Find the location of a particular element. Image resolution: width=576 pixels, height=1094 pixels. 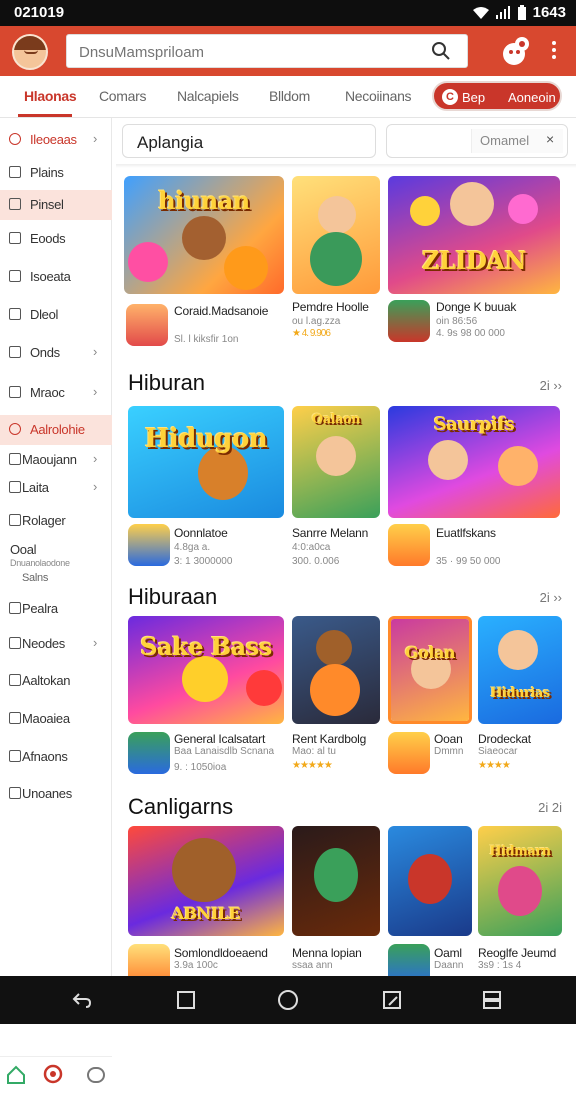

back-icon is located at coordinates (82, 1000).